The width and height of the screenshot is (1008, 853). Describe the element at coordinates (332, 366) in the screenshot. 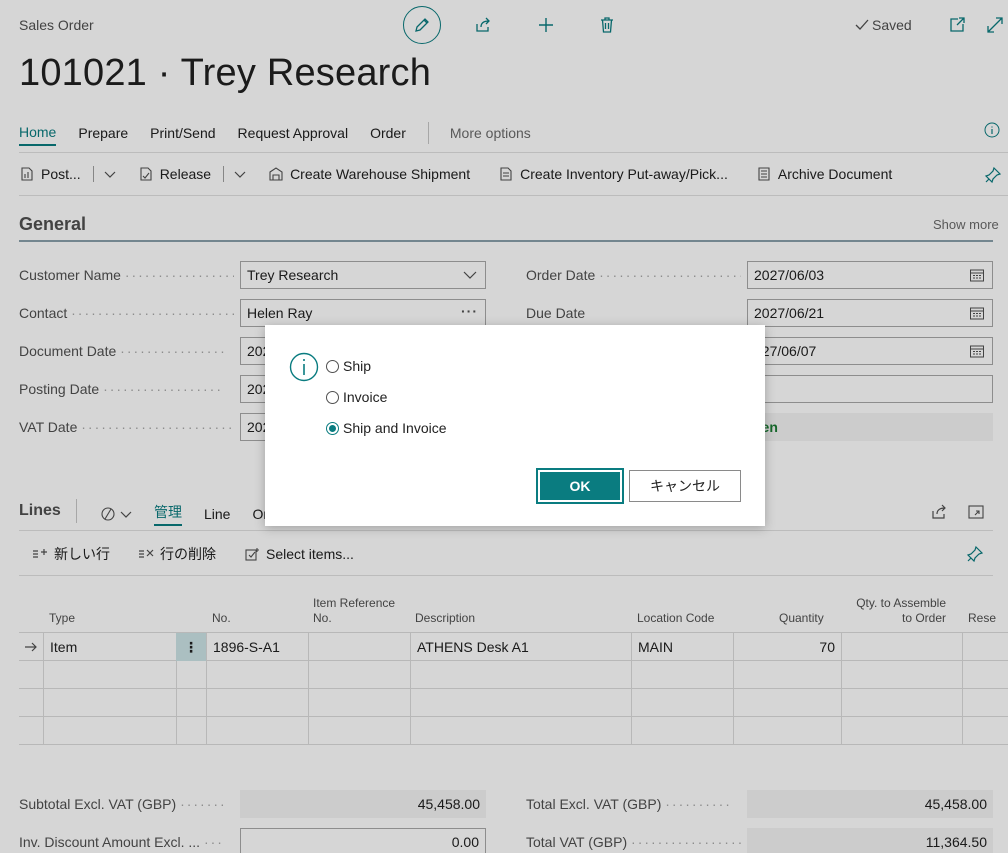

I see `radio-ship` at that location.